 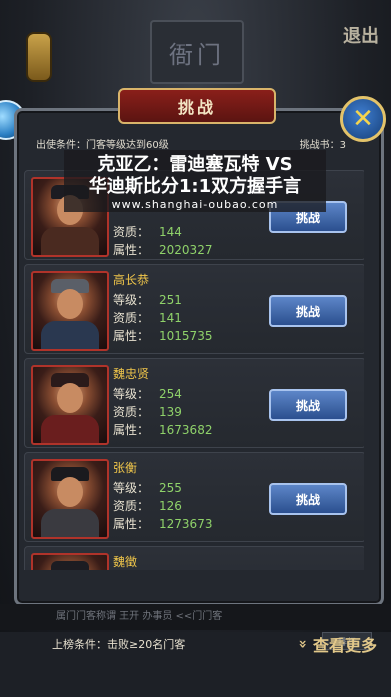 I want to click on opponent-card: 高长恭 等级： 251 资质： 141 属性： 1015735 挑战, so click(x=194, y=309).